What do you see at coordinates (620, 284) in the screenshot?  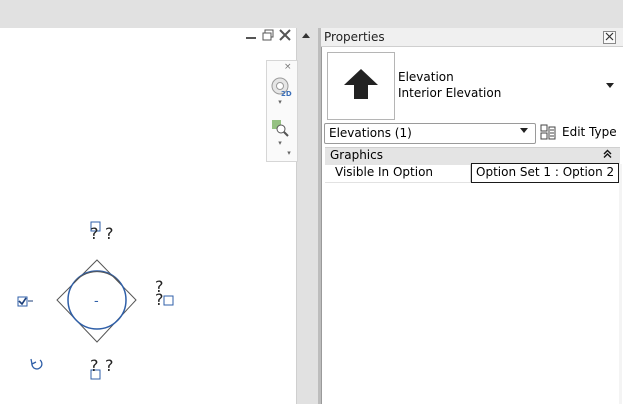 I see `properties-scroll-area` at bounding box center [620, 284].